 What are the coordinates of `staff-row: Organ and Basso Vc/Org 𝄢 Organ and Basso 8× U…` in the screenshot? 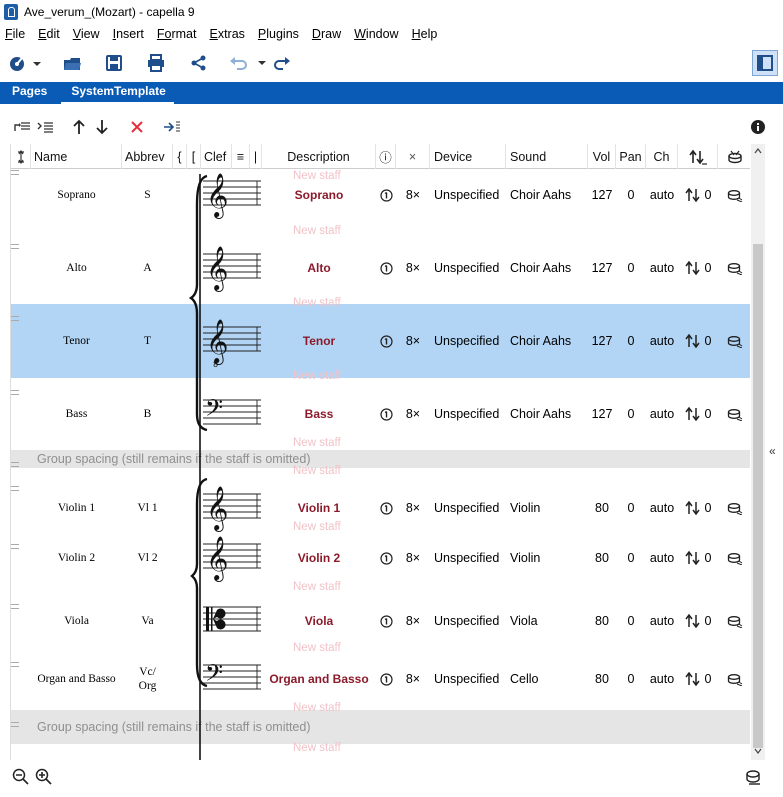 It's located at (380, 679).